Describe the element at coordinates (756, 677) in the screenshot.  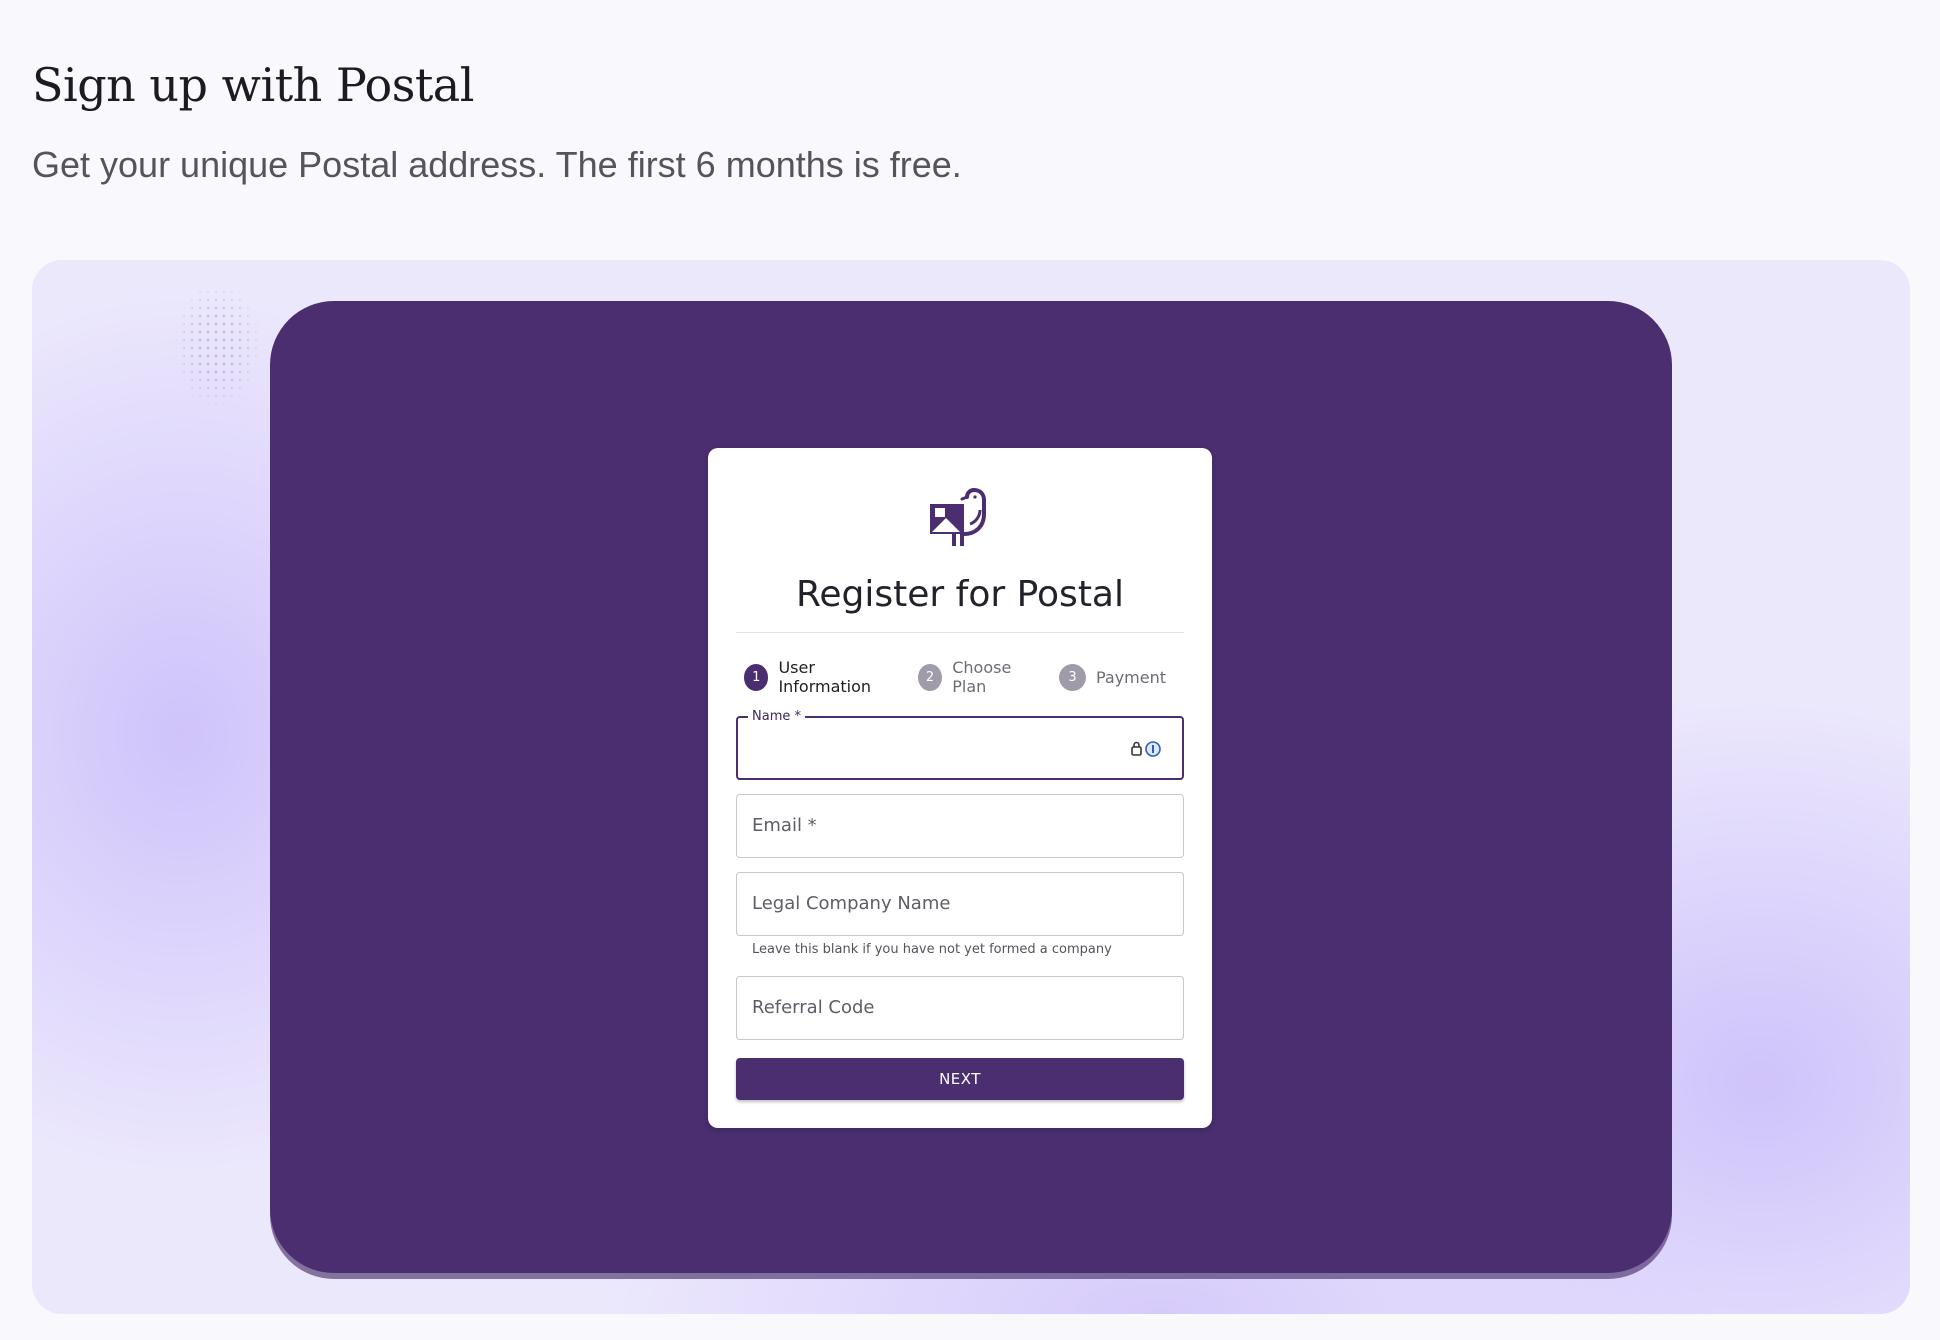
I see `step-number: 1` at that location.